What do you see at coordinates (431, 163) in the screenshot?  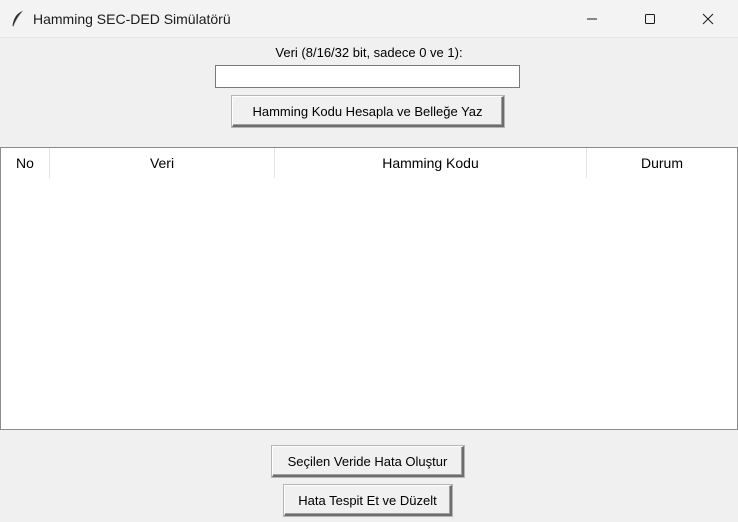 I see `column-header-hamming-code: Hamming Kodu` at bounding box center [431, 163].